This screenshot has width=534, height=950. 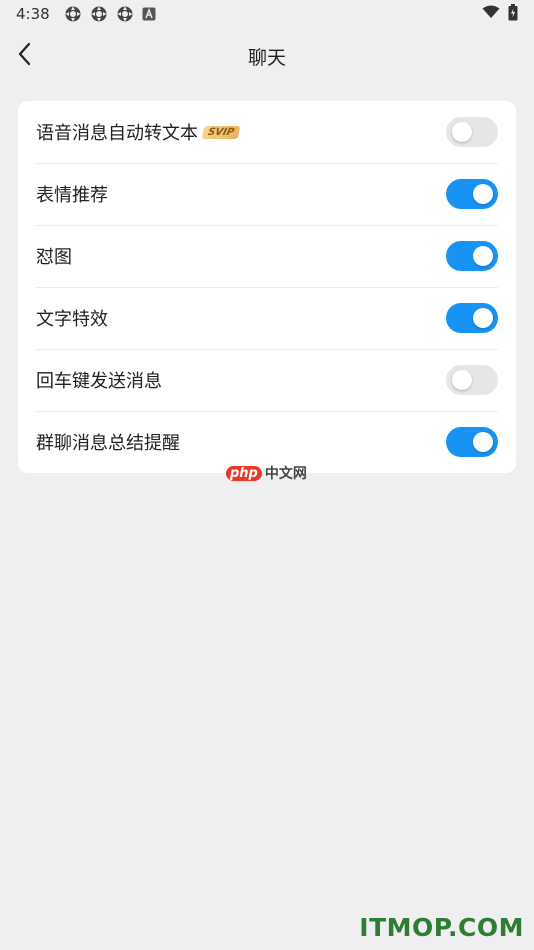 What do you see at coordinates (267, 132) in the screenshot?
I see `setting-row-voice-to-text: 语音消息自动转文本 SVIP` at bounding box center [267, 132].